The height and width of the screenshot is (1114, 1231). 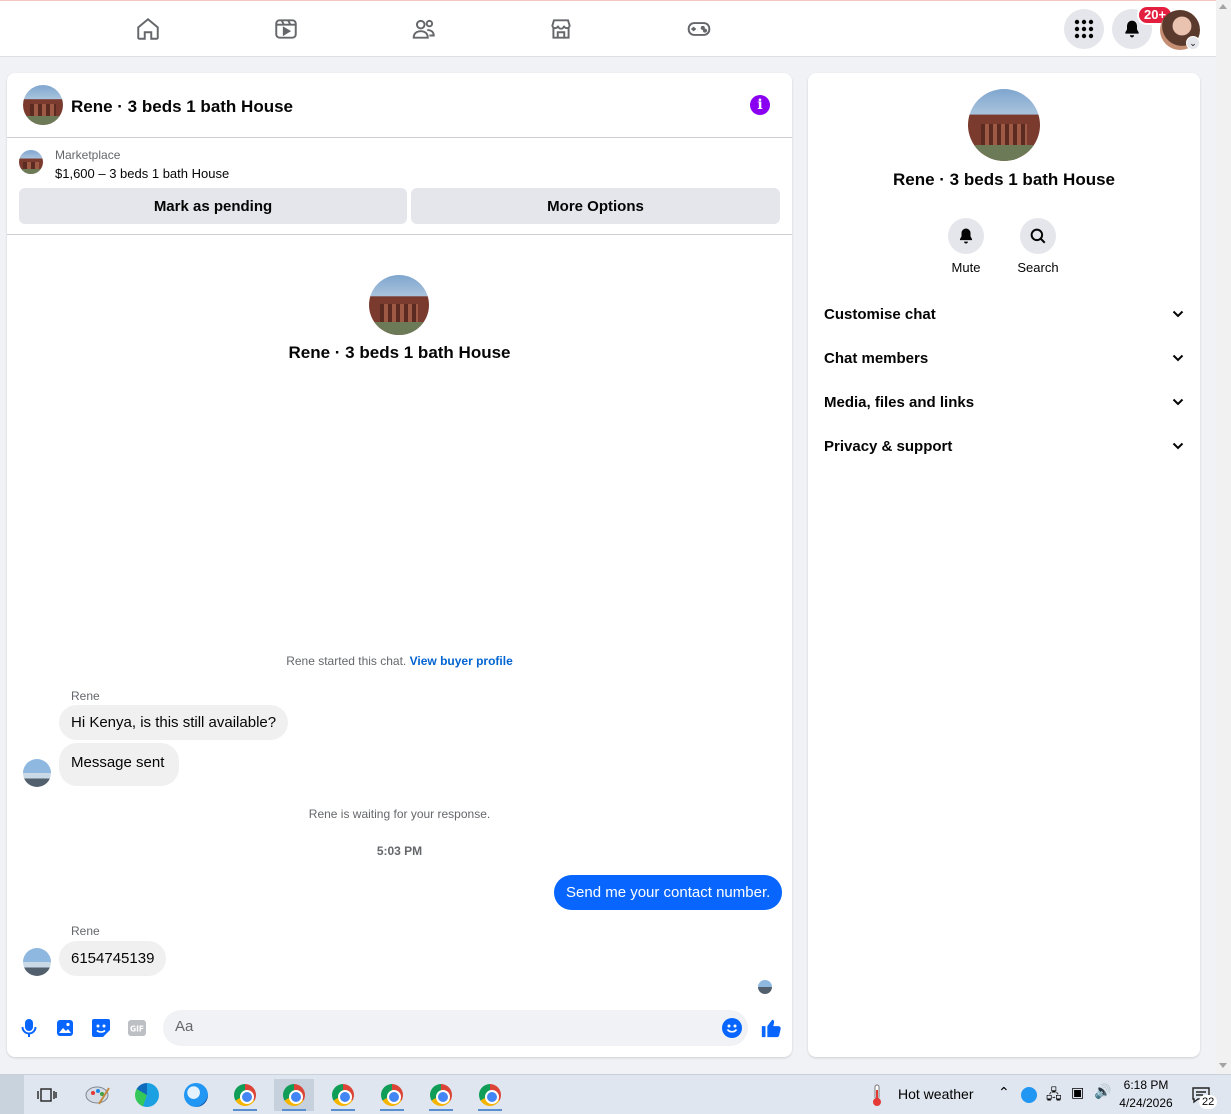 I want to click on page-scrollbar, so click(x=1223, y=537).